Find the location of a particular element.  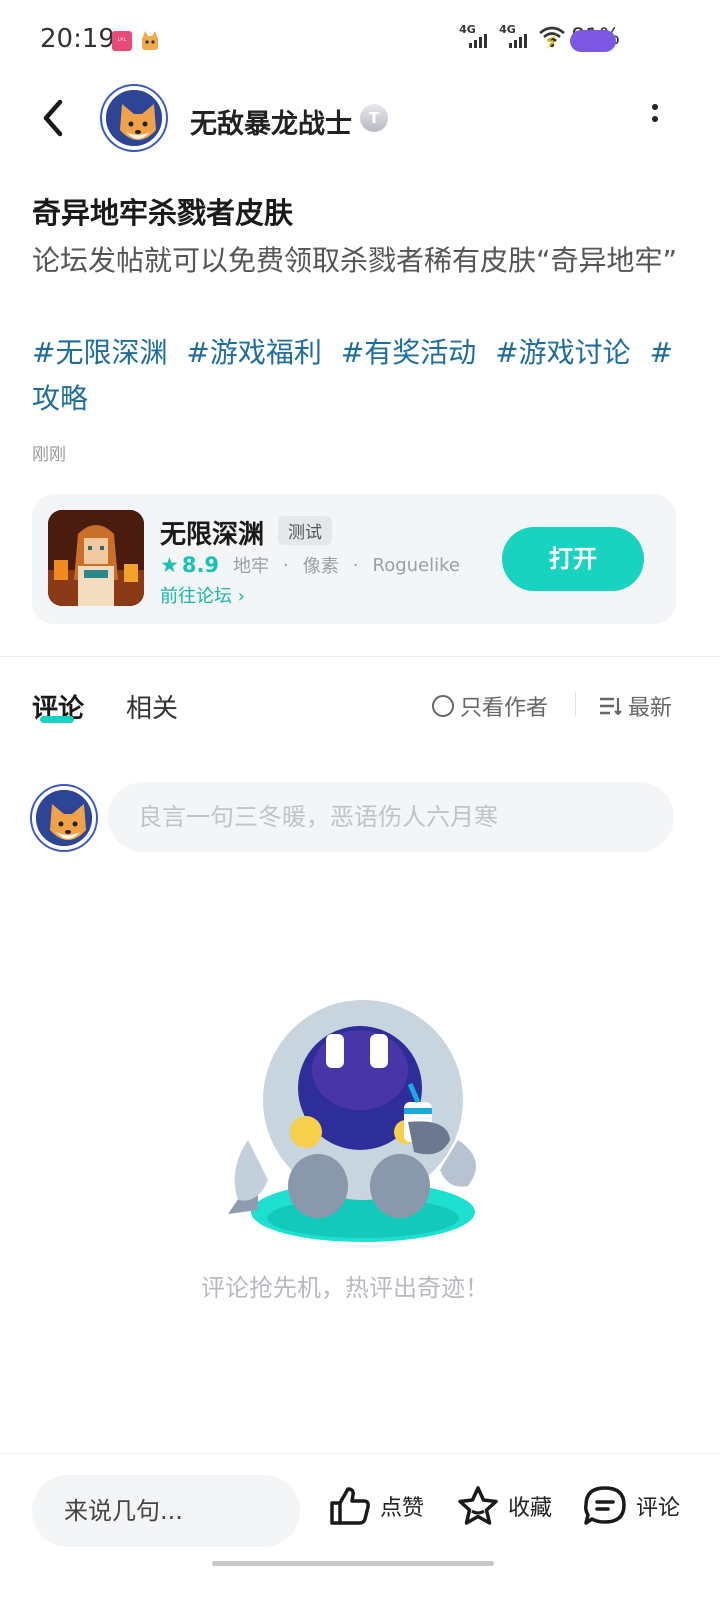

back-arrow-icon is located at coordinates (54, 118).